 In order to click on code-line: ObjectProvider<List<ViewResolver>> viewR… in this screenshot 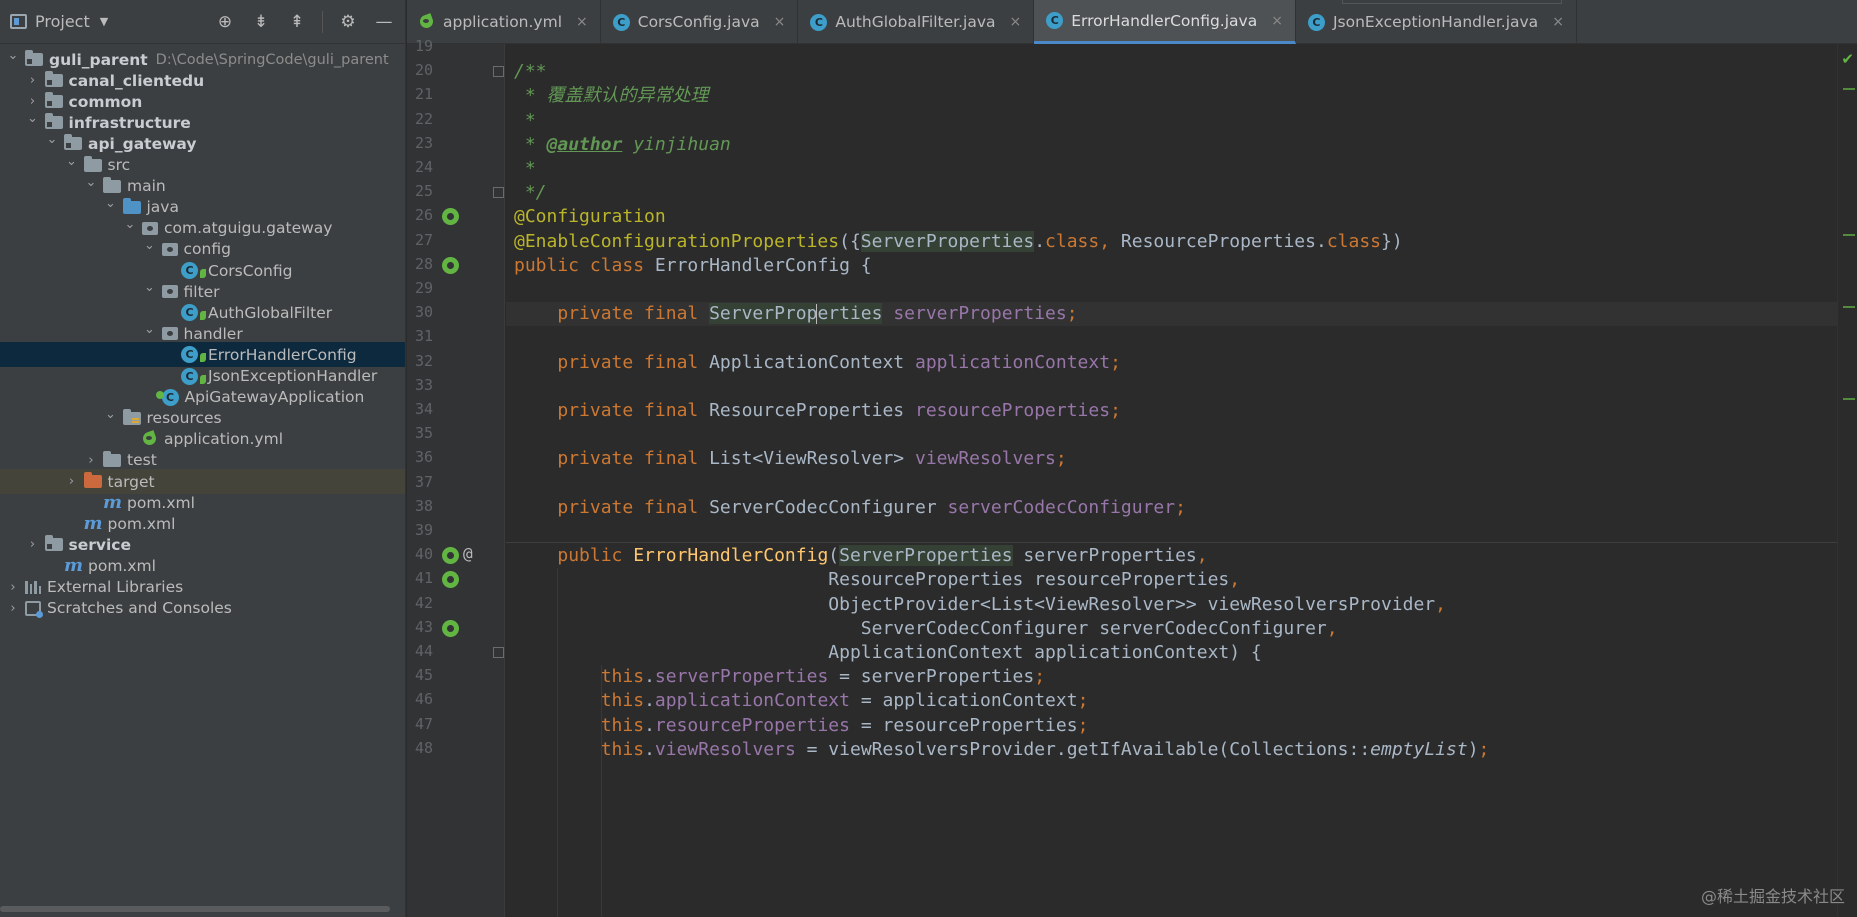, I will do `click(1171, 605)`.